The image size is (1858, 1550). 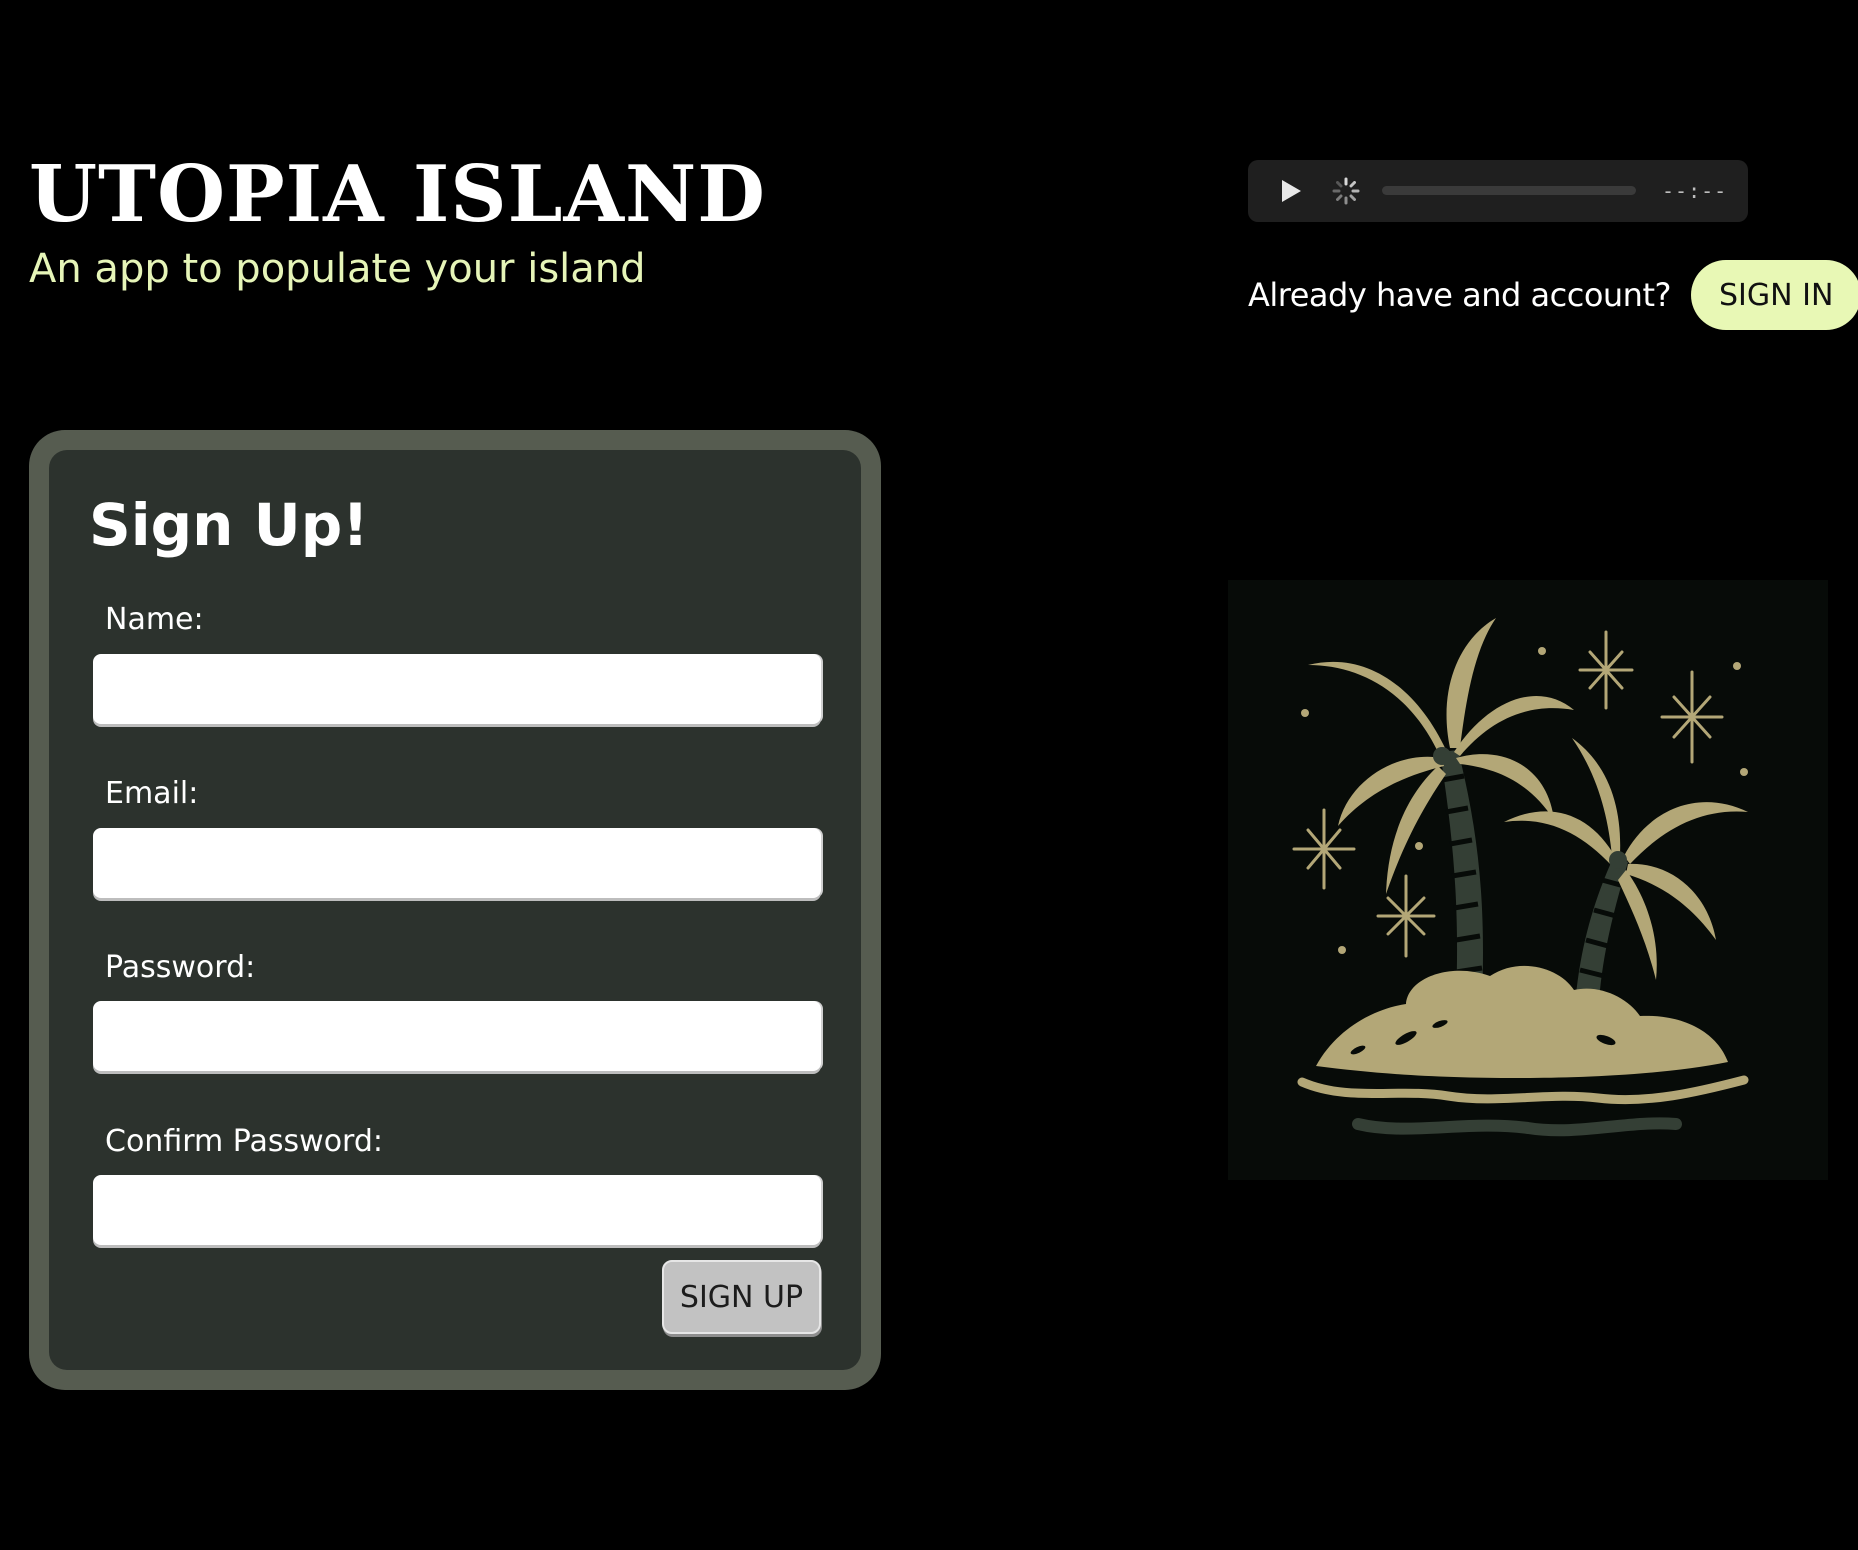 What do you see at coordinates (229, 525) in the screenshot?
I see `signup-title: Sign Up!` at bounding box center [229, 525].